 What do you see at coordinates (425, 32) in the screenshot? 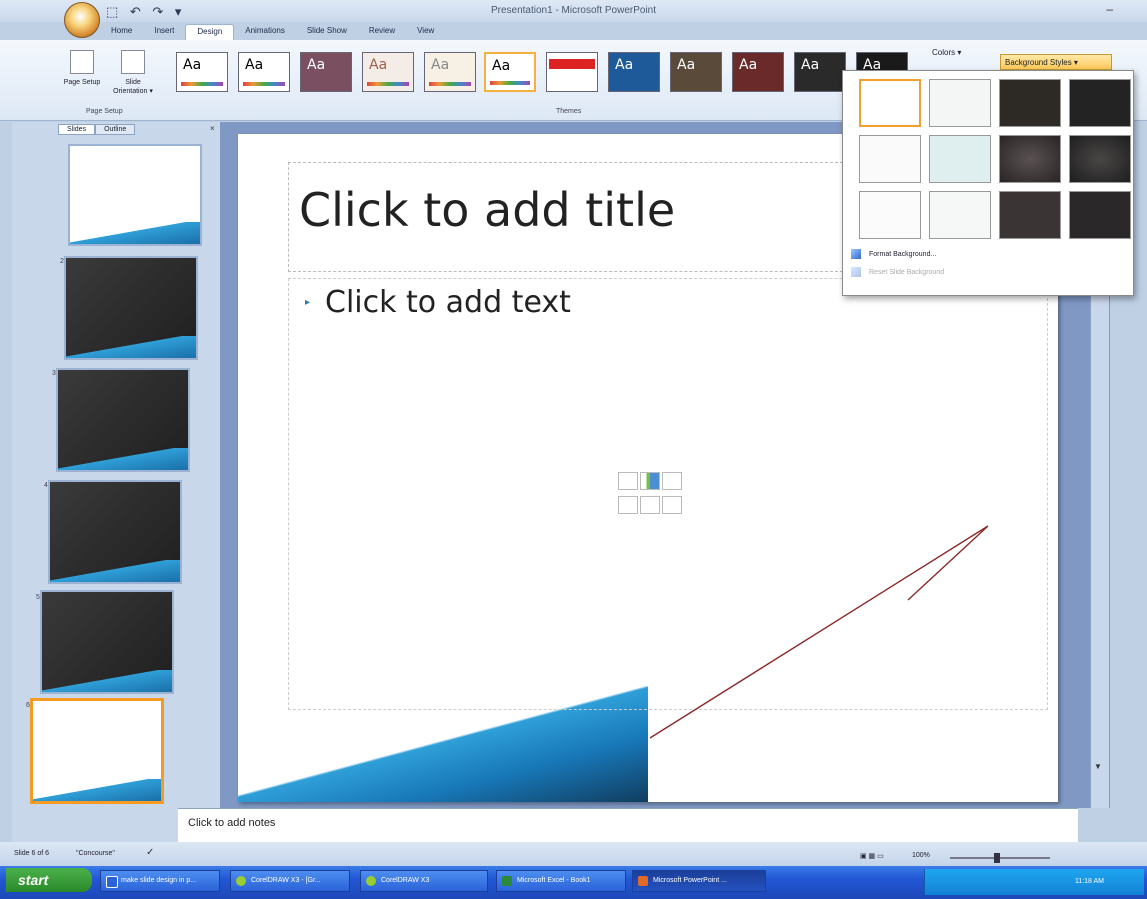
I see `tab-view: View` at bounding box center [425, 32].